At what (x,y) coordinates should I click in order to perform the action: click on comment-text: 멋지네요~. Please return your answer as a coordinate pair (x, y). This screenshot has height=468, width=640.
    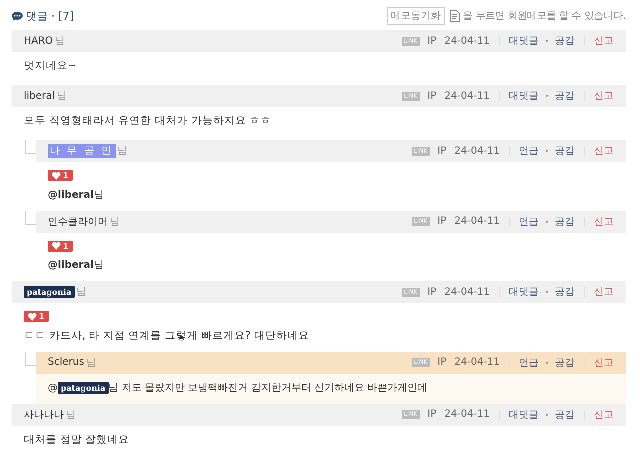
    Looking at the image, I should click on (51, 66).